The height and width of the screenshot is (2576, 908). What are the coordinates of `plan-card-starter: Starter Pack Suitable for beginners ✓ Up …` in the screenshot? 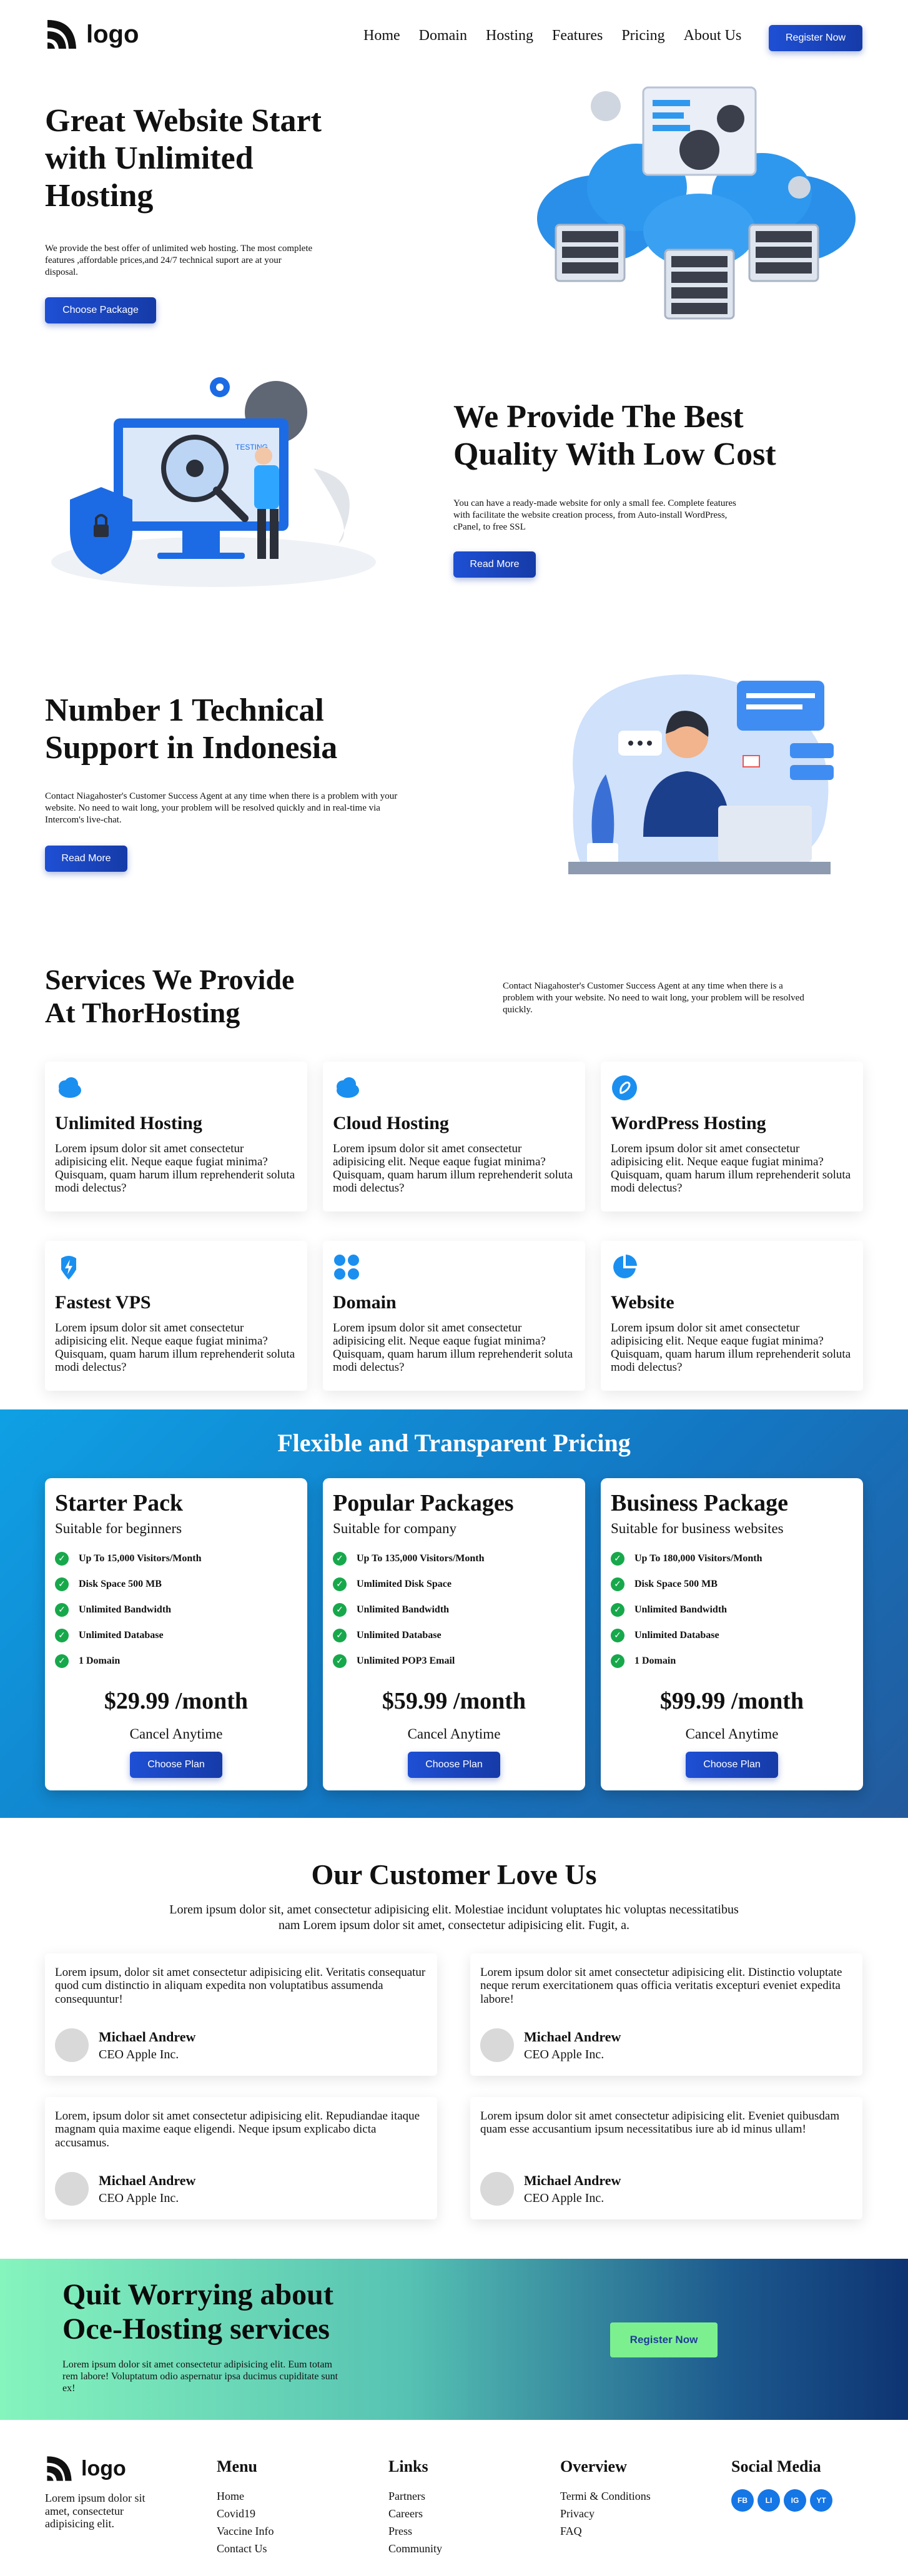 It's located at (176, 1634).